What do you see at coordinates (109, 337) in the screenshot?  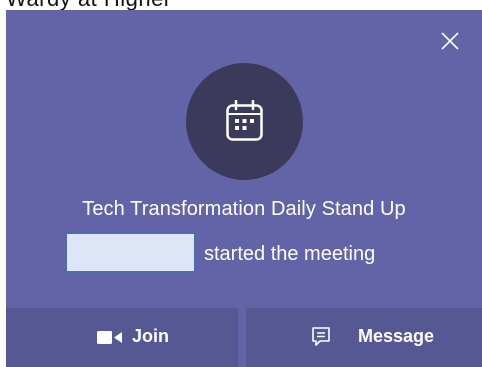 I see `video-camera-icon` at bounding box center [109, 337].